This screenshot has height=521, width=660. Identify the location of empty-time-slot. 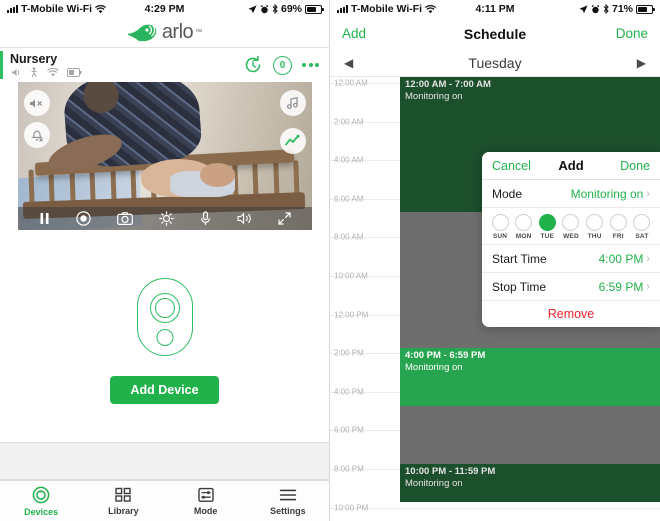
(530, 435).